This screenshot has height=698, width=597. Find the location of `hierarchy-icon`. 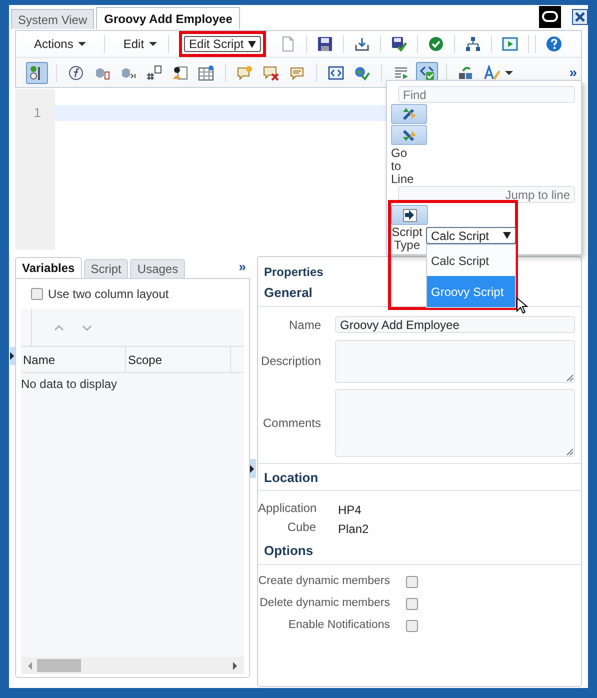

hierarchy-icon is located at coordinates (473, 44).